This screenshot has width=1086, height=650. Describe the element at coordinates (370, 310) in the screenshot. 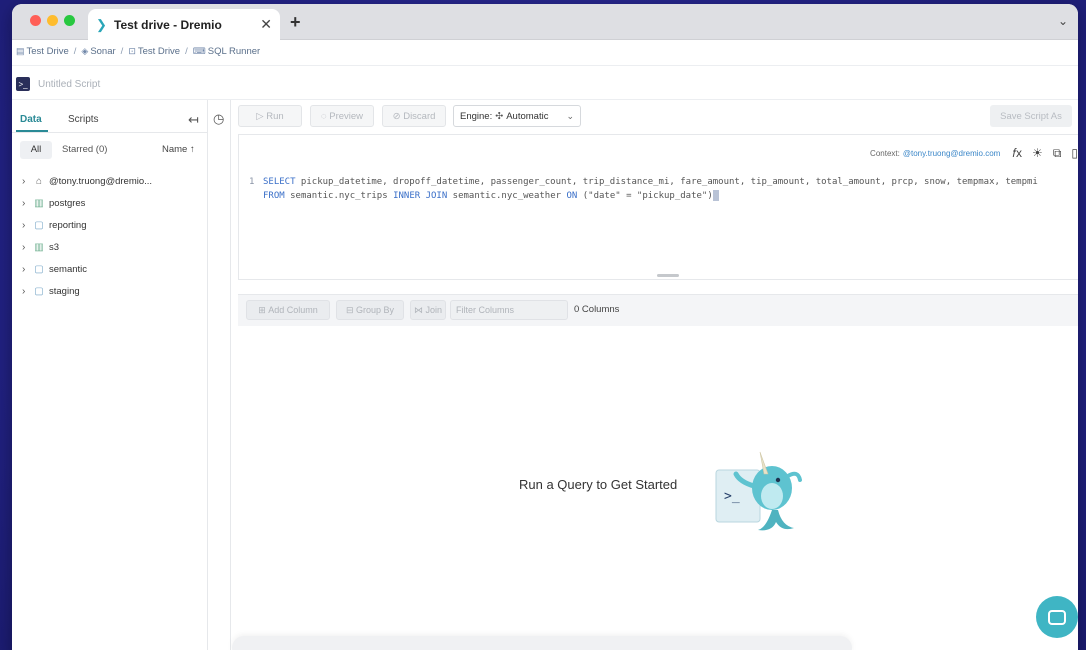

I see `group-by-button: ⊟ Group By` at that location.